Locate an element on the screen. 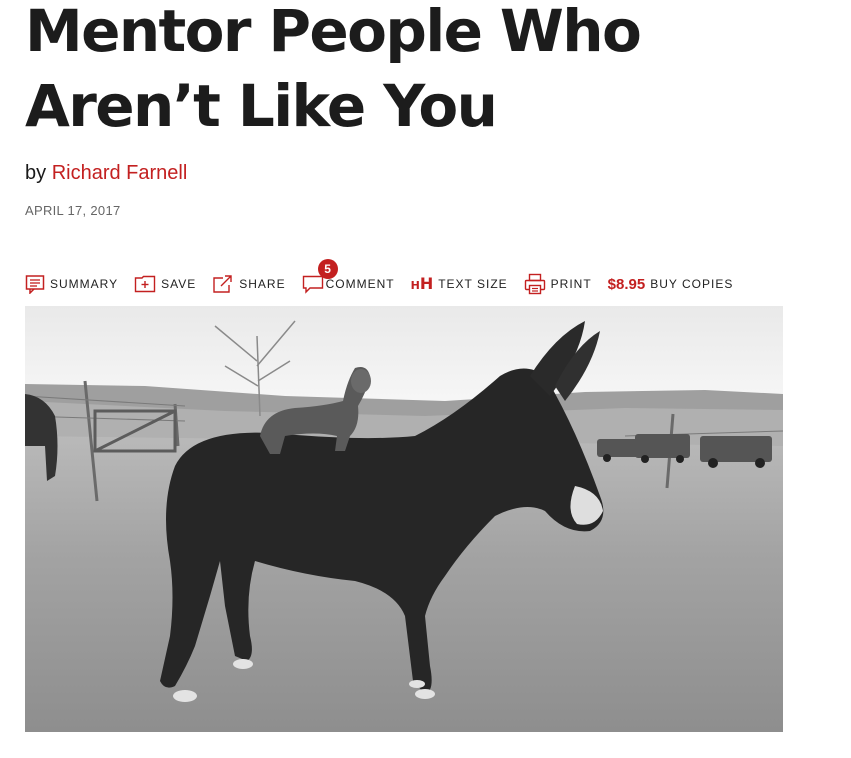 Image resolution: width=851 pixels, height=758 pixels. text-size-button: HH TEXT SIZE is located at coordinates (459, 284).